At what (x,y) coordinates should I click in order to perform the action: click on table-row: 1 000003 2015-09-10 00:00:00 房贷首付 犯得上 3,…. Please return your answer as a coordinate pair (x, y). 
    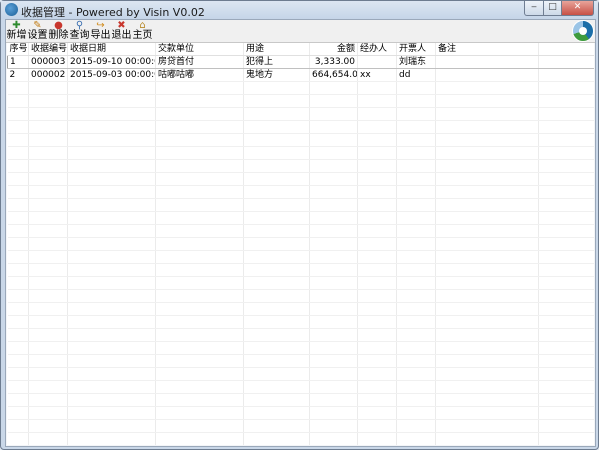
    Looking at the image, I should click on (300, 62).